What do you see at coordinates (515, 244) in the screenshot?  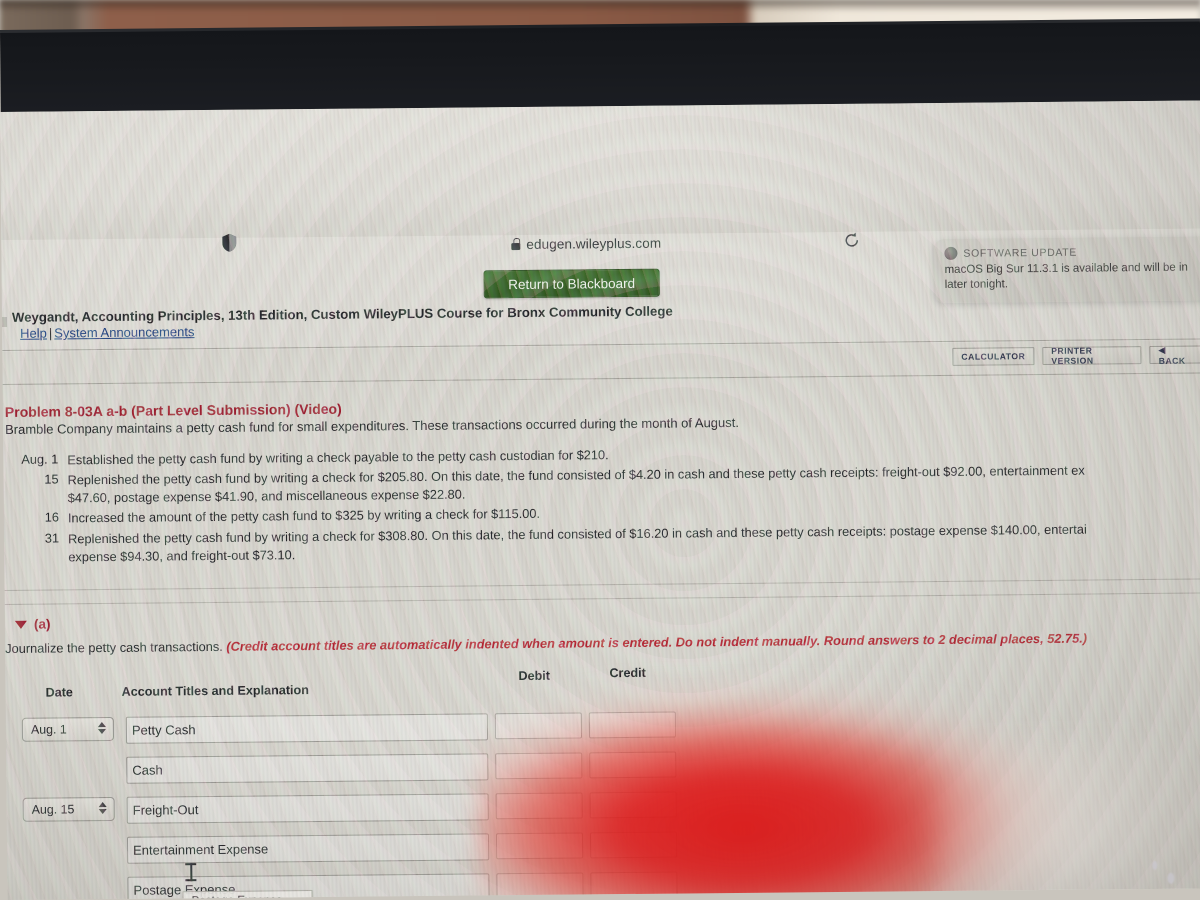 I see `lock-icon` at bounding box center [515, 244].